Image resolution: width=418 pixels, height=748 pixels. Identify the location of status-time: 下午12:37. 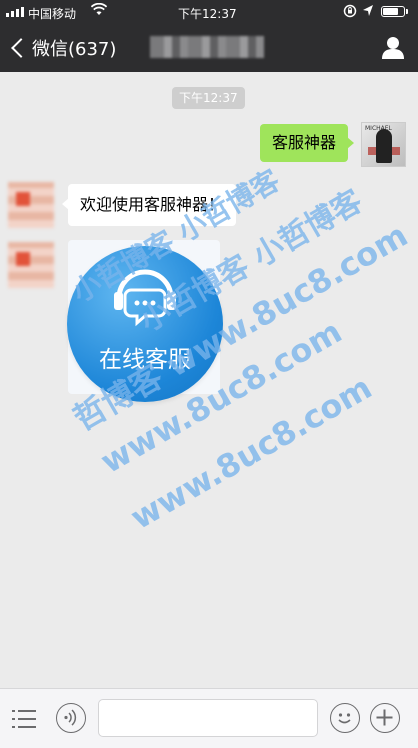
(207, 14).